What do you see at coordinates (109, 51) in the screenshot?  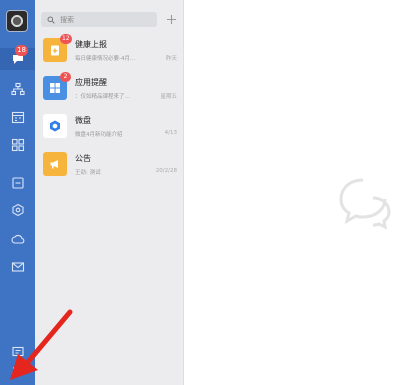 I see `conversation-item-health-report: 12 健康上报 每日健康情况必要-4月… 昨天` at bounding box center [109, 51].